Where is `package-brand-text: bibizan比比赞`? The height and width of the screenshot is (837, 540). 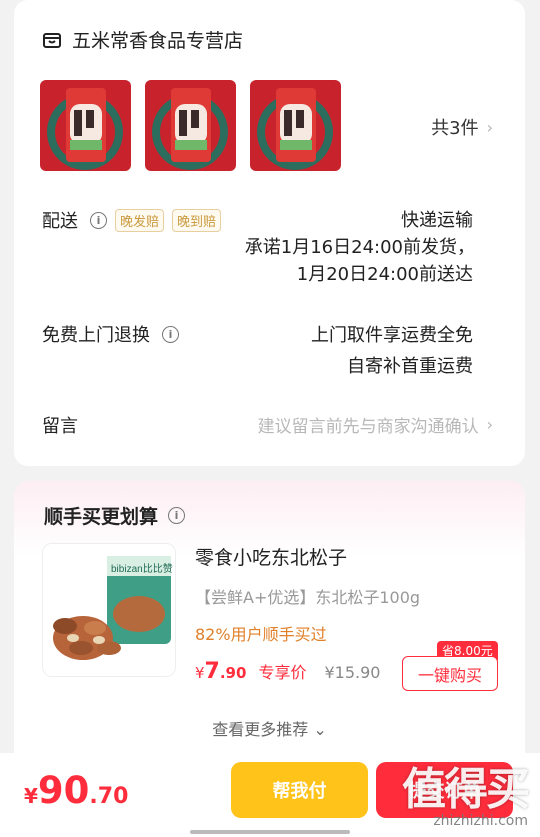 package-brand-text: bibizan比比赞 is located at coordinates (142, 568).